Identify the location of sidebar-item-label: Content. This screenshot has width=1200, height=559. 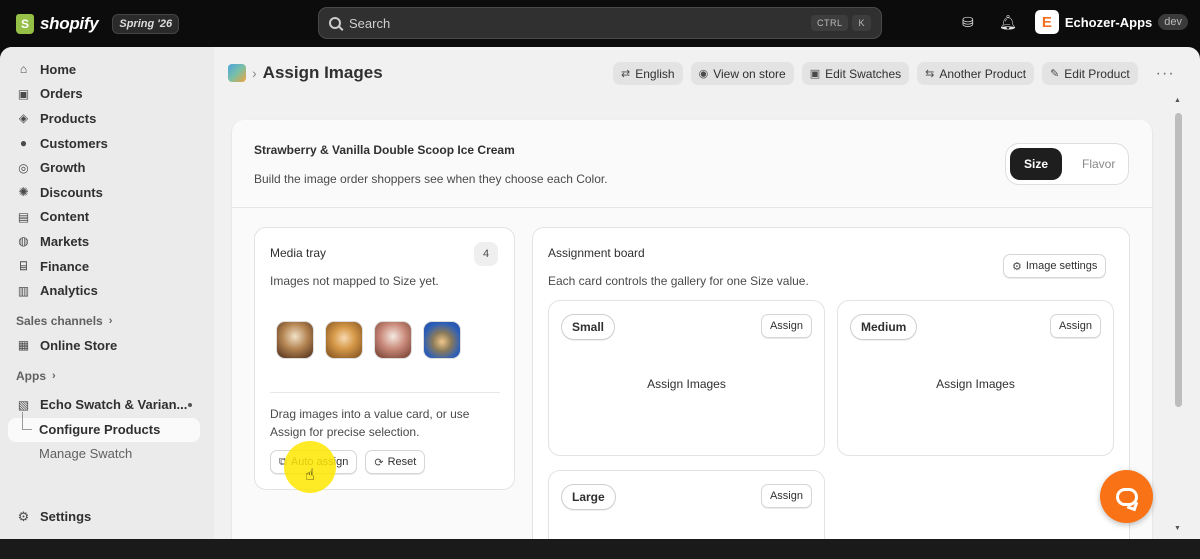
(65, 217).